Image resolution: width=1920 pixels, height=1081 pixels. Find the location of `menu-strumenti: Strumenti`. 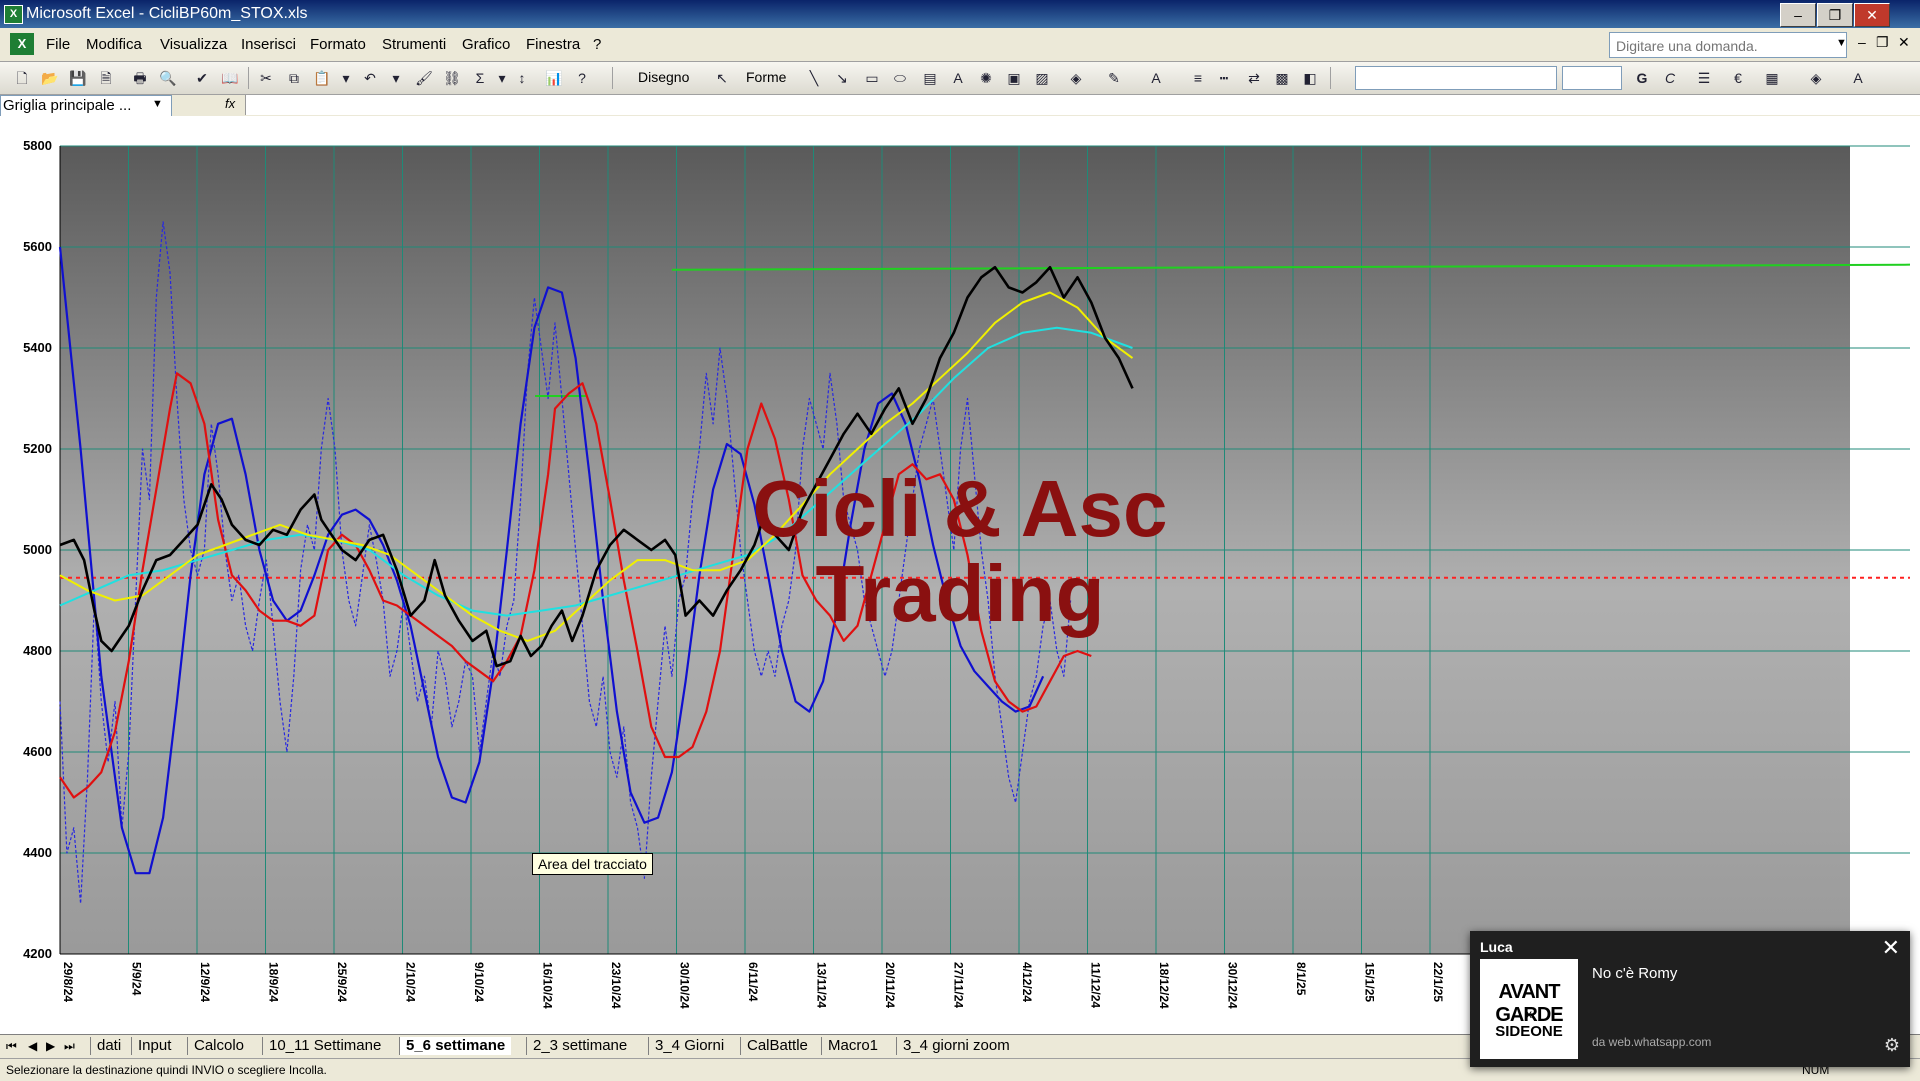

menu-strumenti: Strumenti is located at coordinates (414, 44).